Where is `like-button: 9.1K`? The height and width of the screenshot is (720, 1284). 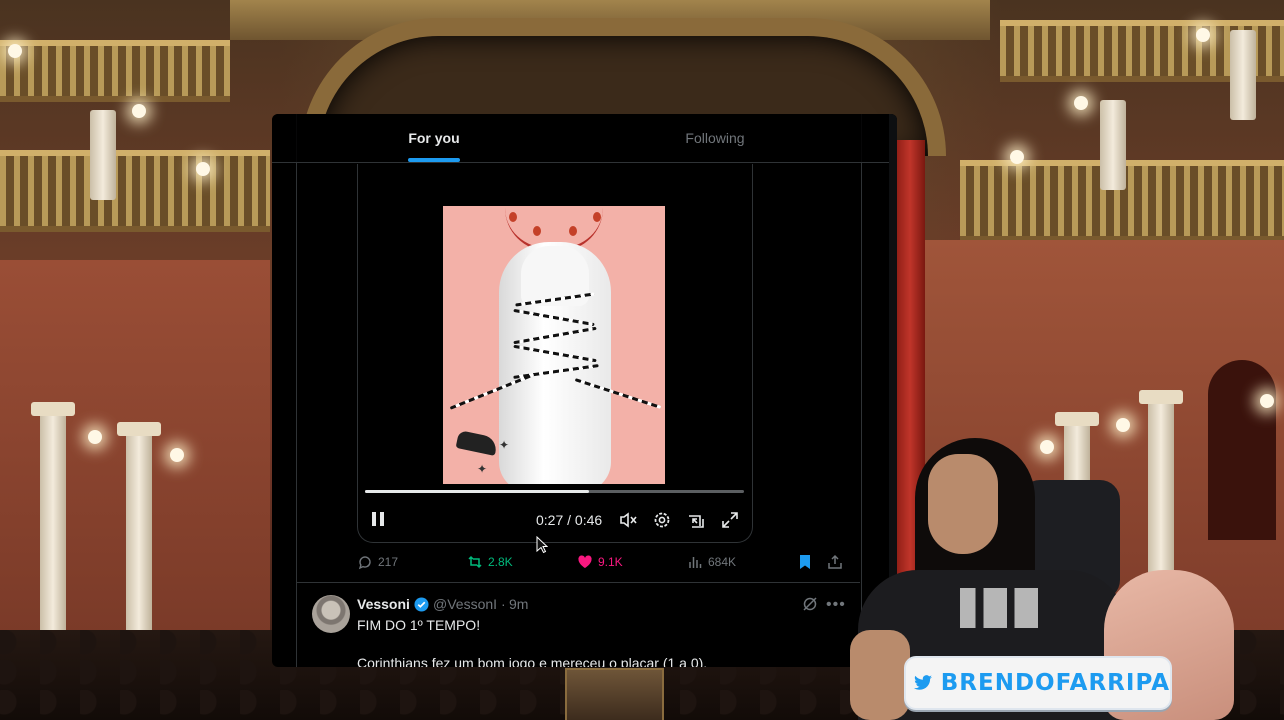
like-button: 9.1K is located at coordinates (600, 562).